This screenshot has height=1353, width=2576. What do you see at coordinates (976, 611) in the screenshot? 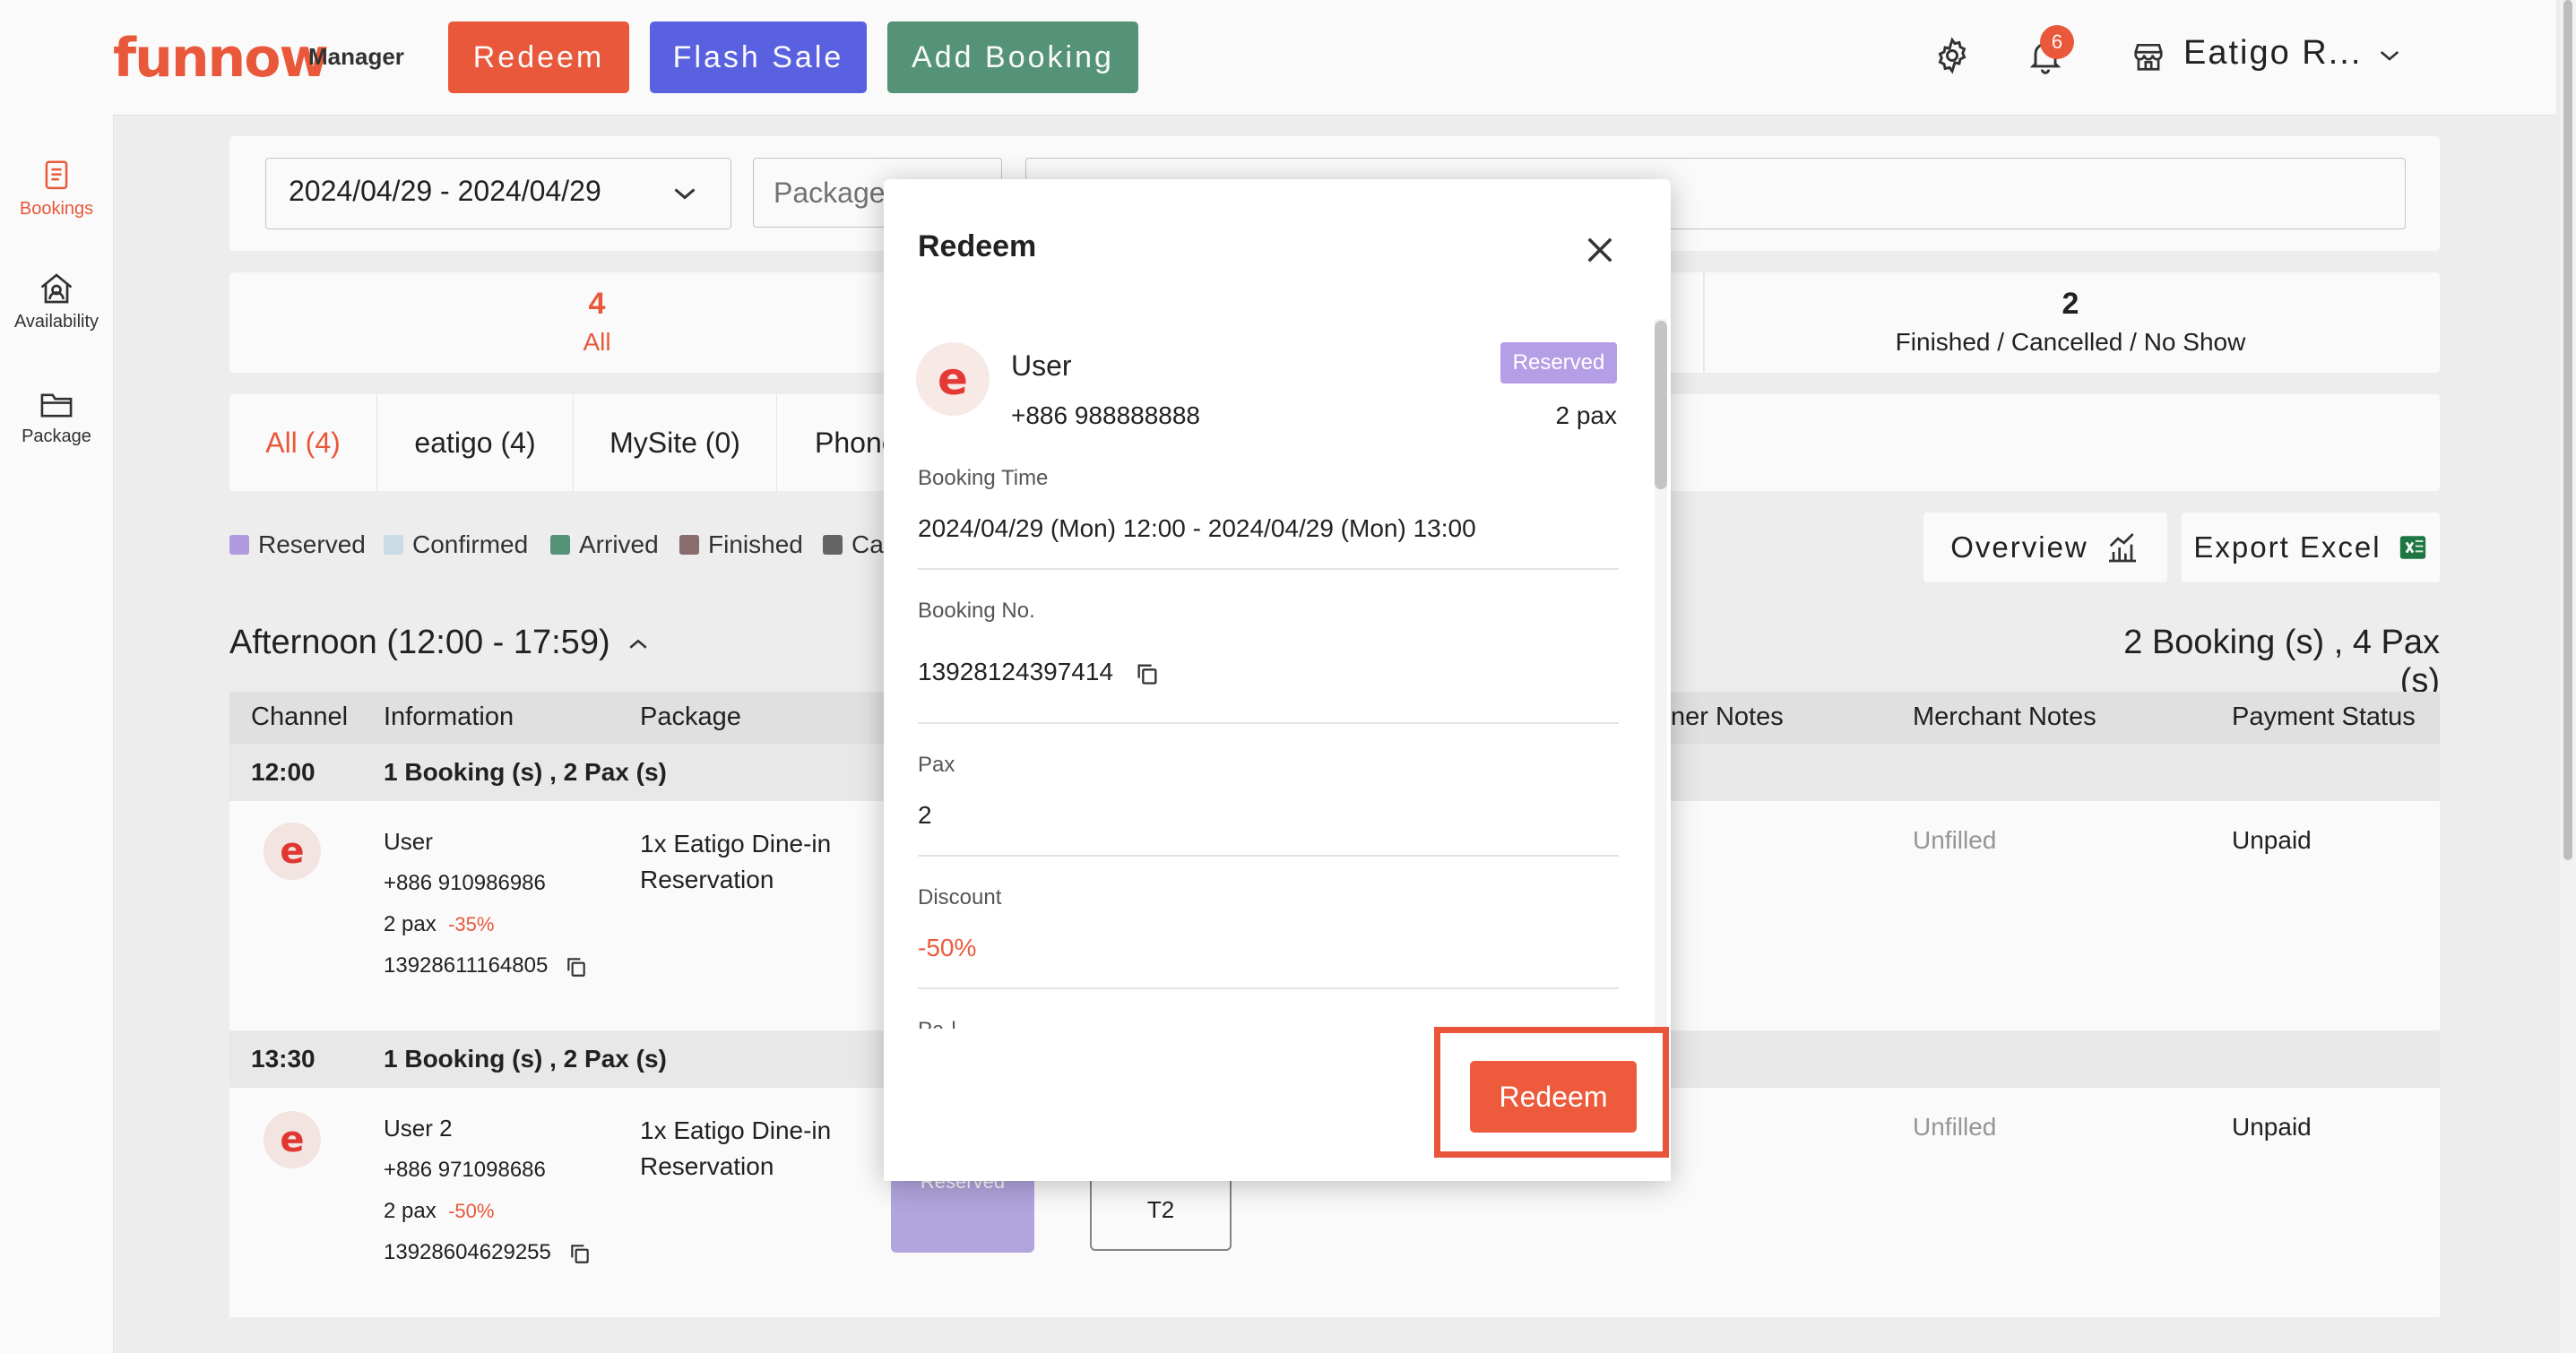
I see `booking-no-label: Booking No.` at bounding box center [976, 611].